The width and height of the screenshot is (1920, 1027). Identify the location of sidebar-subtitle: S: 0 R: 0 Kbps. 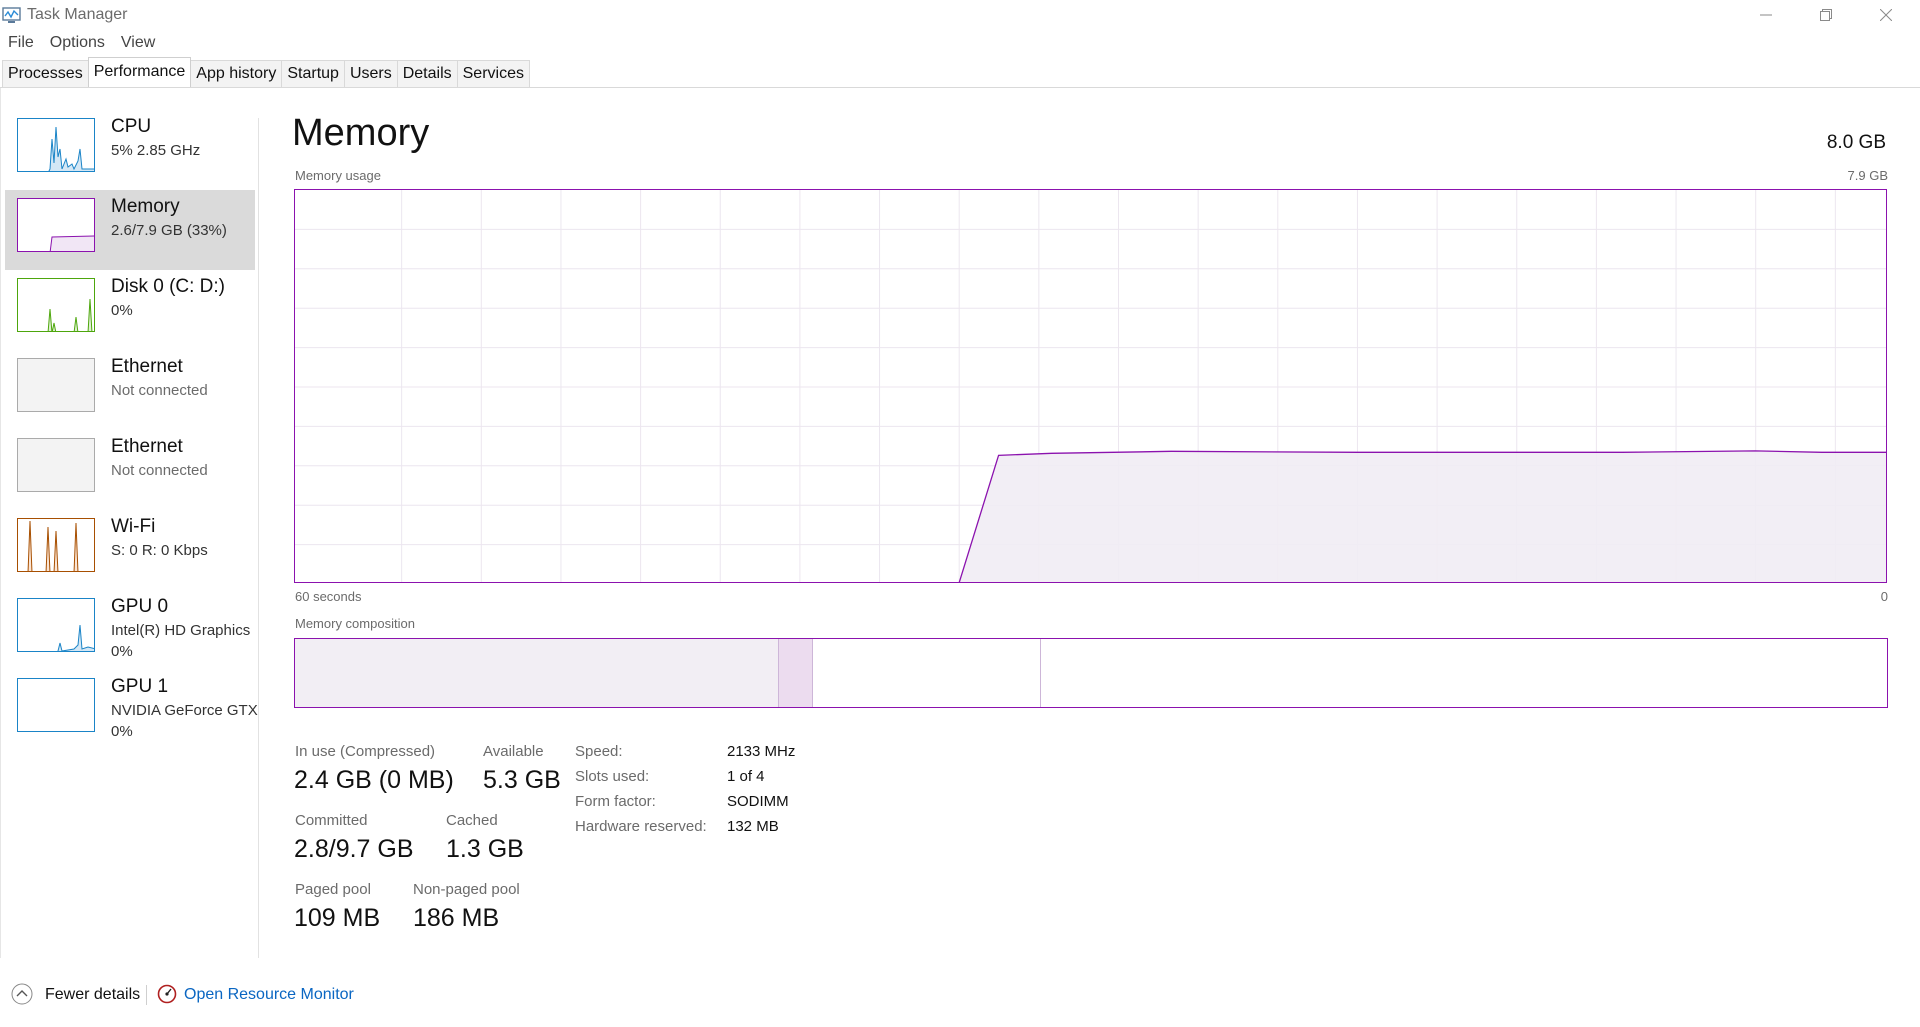
(159, 550).